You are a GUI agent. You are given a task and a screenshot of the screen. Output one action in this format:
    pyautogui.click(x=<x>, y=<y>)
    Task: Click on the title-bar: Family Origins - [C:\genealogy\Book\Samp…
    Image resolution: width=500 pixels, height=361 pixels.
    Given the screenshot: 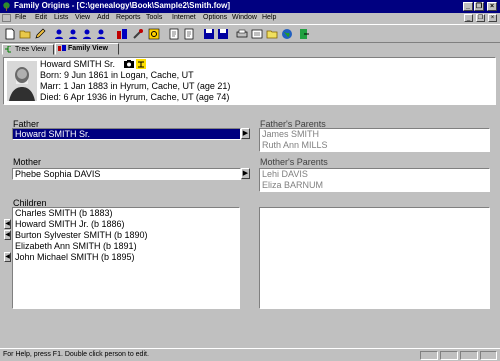 What is the action you would take?
    pyautogui.click(x=250, y=6)
    